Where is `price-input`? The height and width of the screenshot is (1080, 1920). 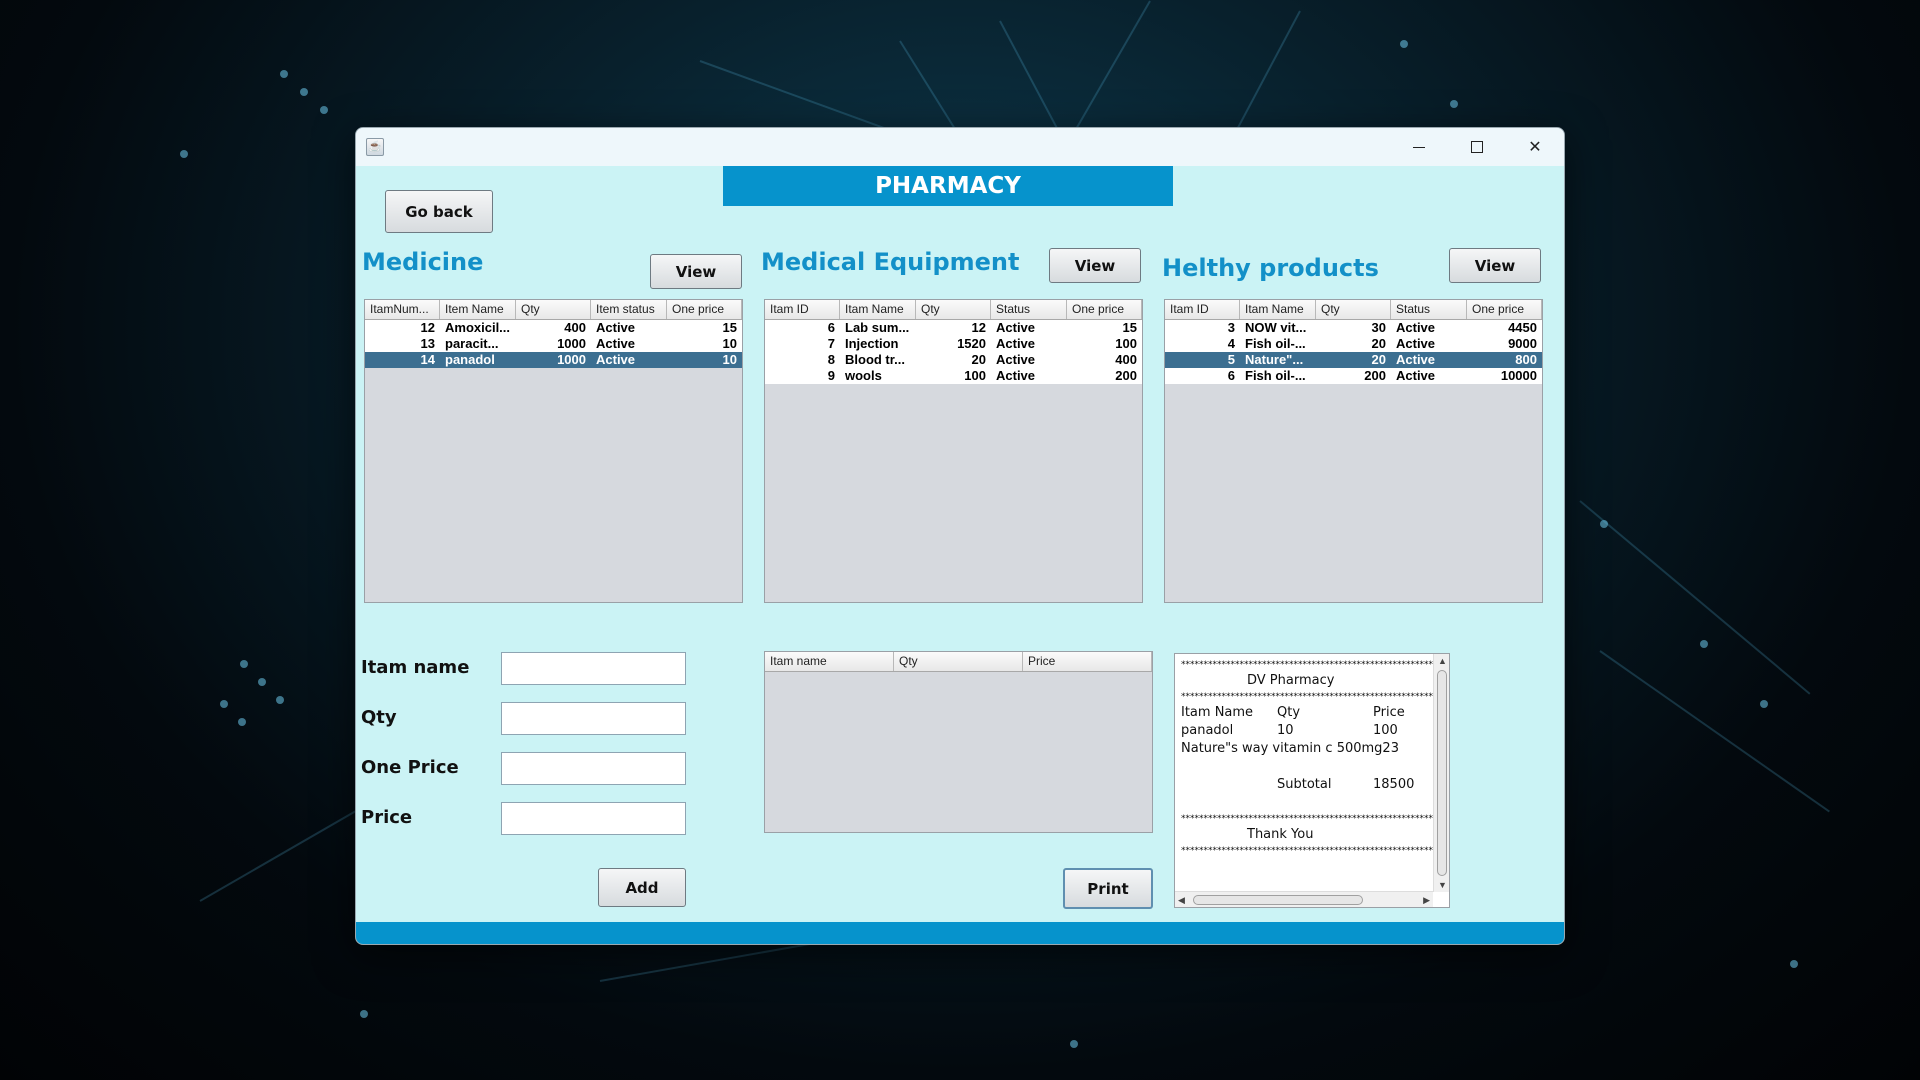
price-input is located at coordinates (593, 818).